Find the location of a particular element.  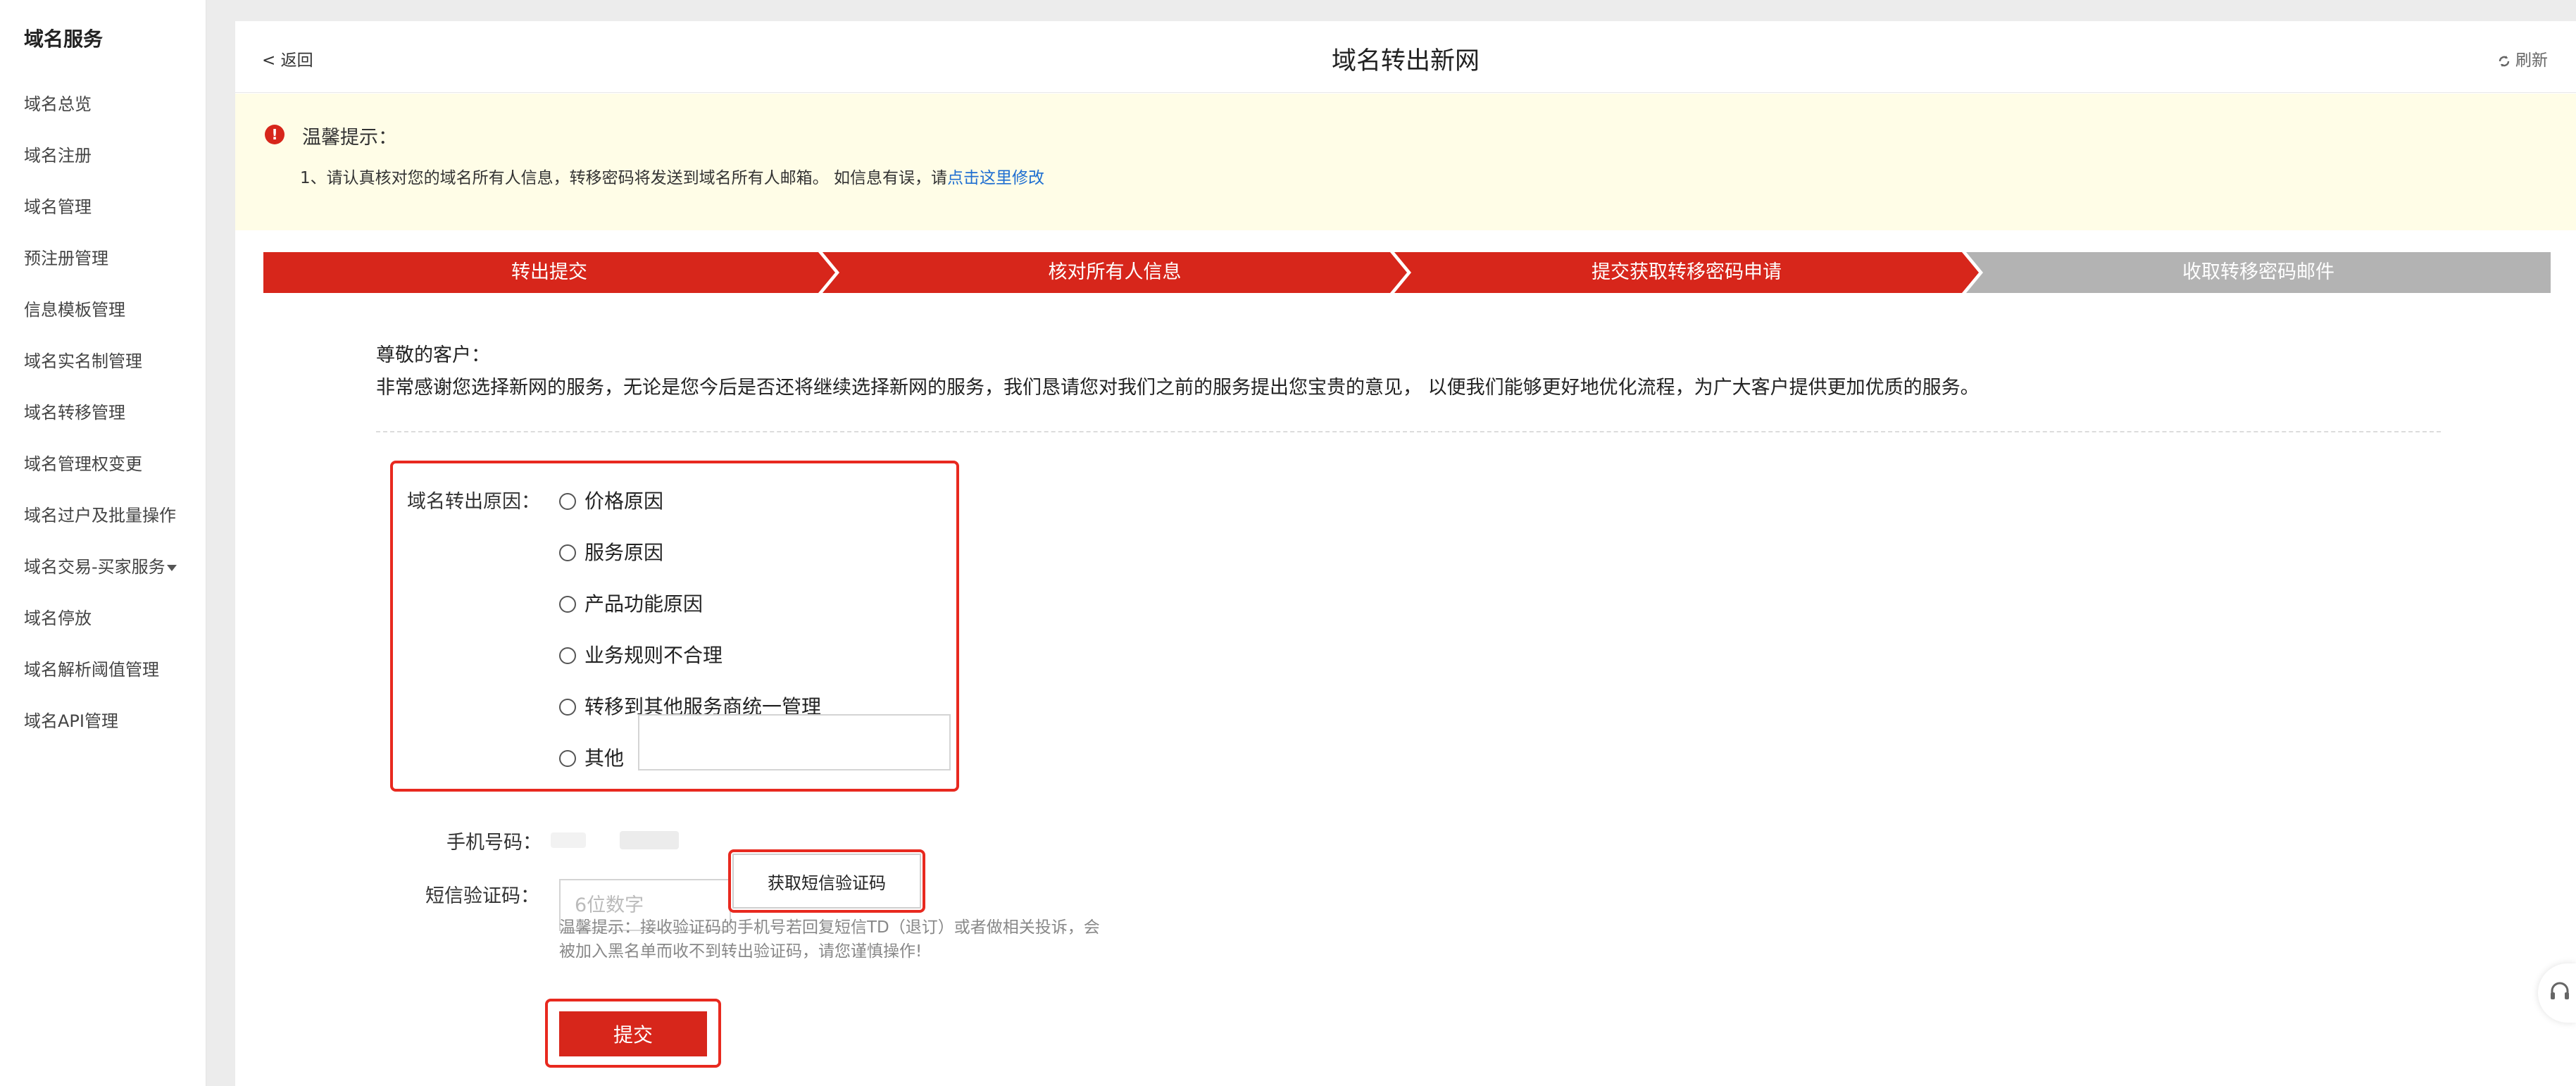

reason-option-other: 其他 is located at coordinates (591, 757).